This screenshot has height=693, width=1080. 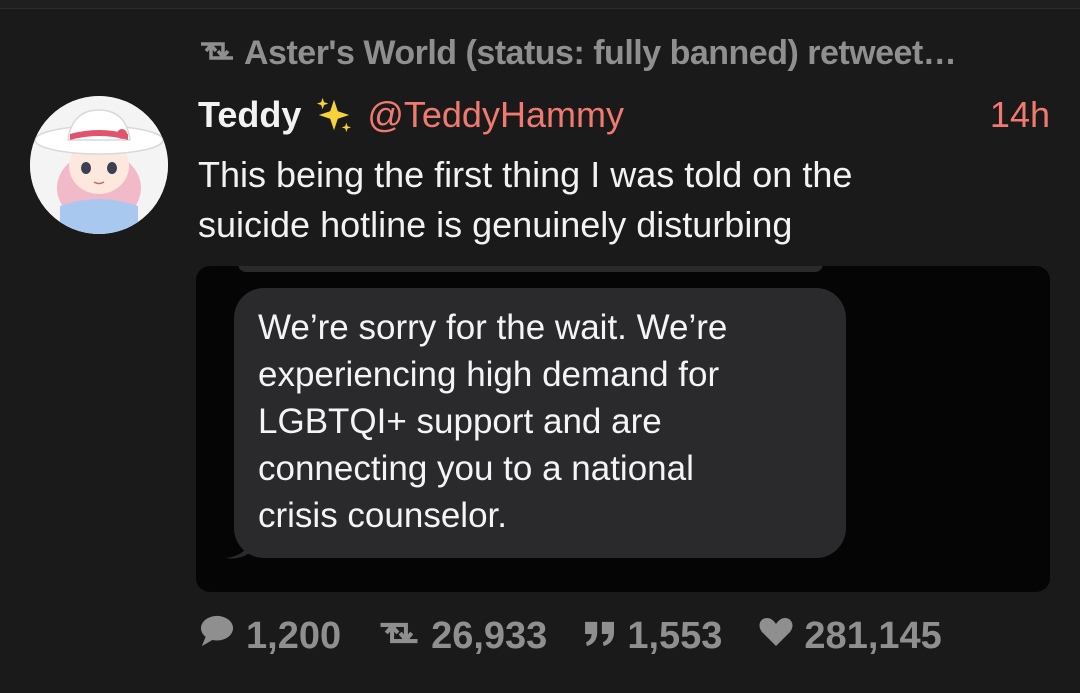 I want to click on like-count: 281,145, so click(x=873, y=635).